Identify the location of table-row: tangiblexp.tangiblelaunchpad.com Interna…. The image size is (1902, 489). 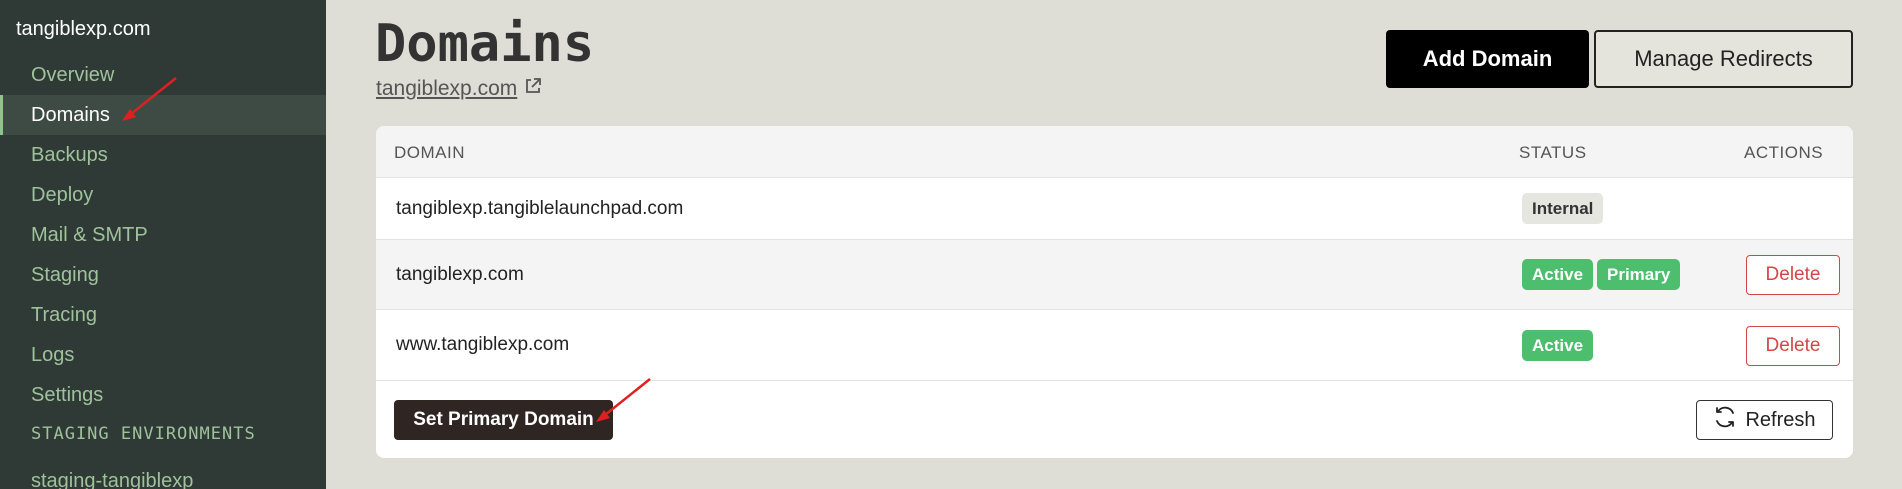
(1114, 209).